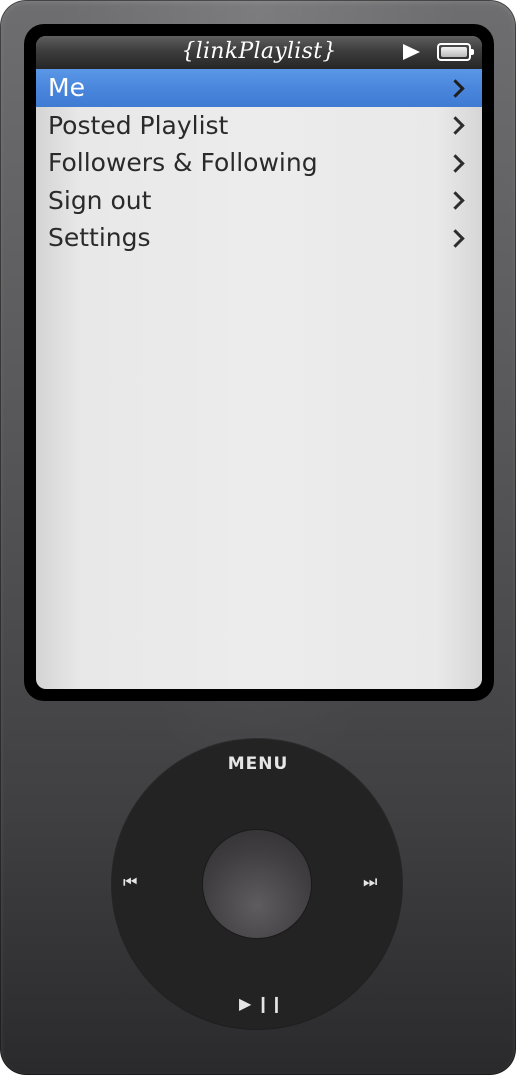  I want to click on play-pause-icon: ▶ ❙❙, so click(261, 1003).